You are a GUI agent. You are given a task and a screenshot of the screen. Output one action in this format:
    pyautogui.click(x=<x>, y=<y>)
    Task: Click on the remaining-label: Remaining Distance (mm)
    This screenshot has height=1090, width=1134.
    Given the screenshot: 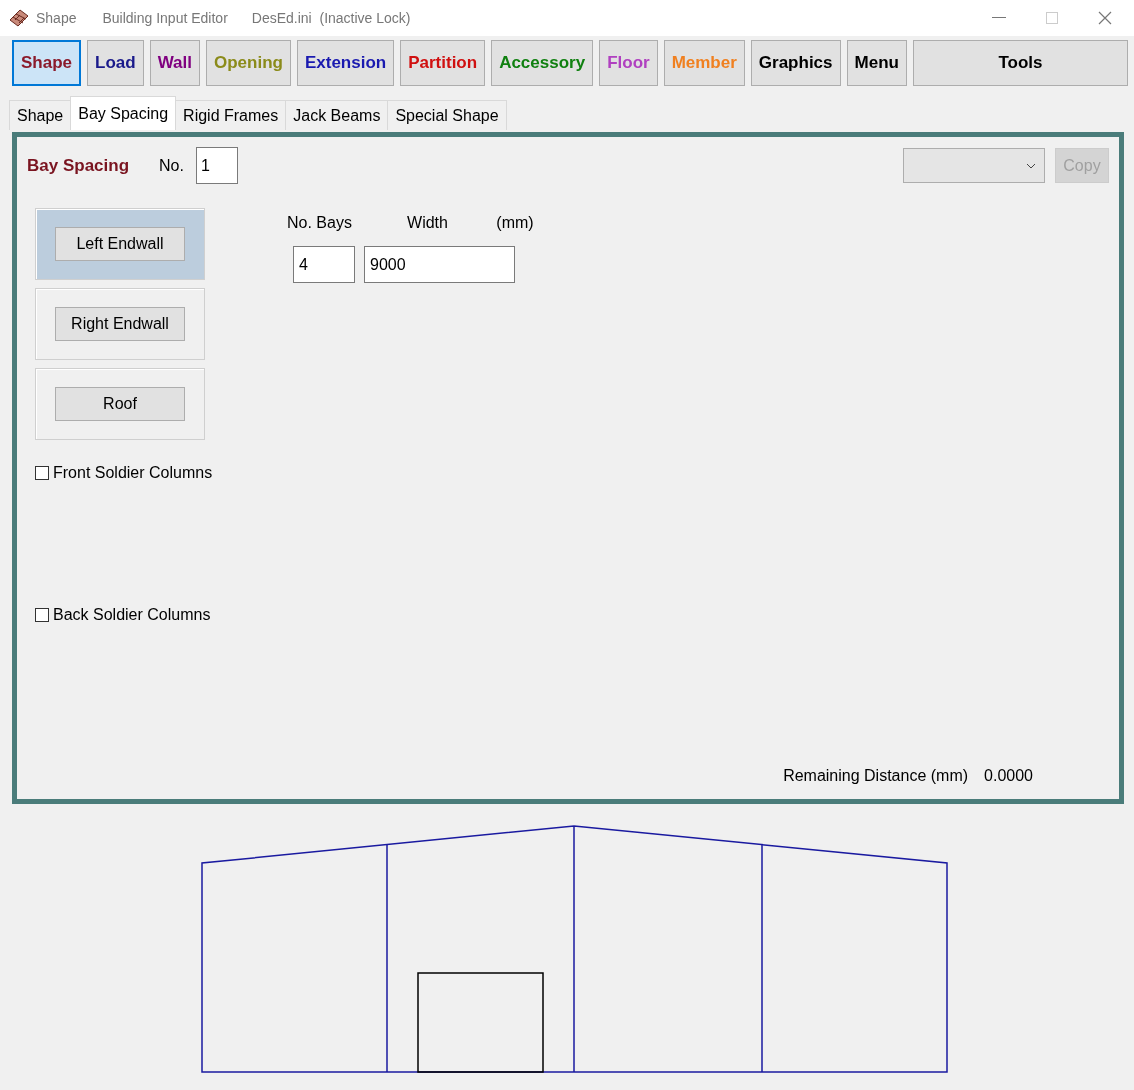 What is the action you would take?
    pyautogui.click(x=876, y=776)
    